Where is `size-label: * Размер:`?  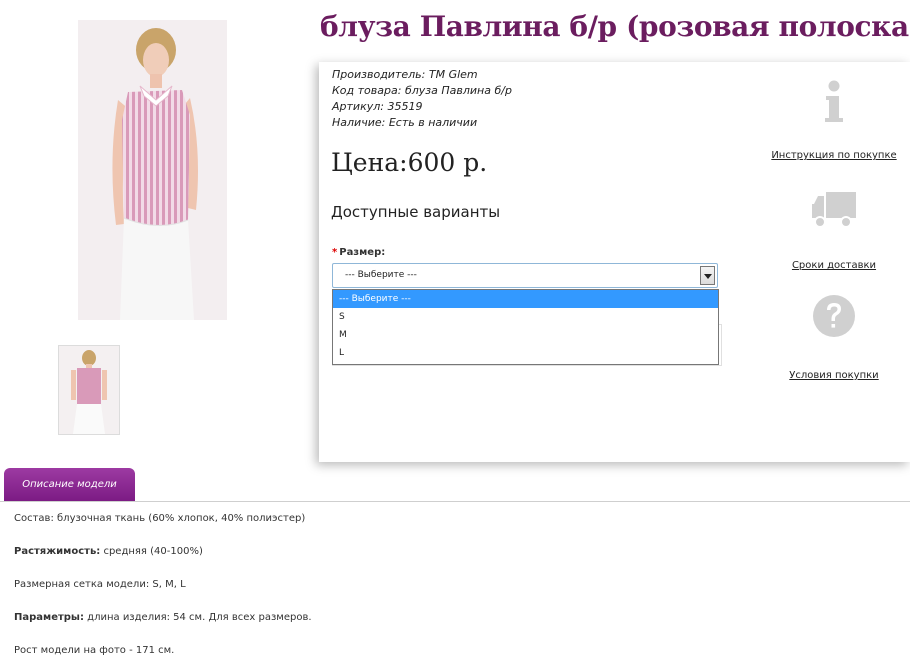
size-label: * Размер: is located at coordinates (358, 252).